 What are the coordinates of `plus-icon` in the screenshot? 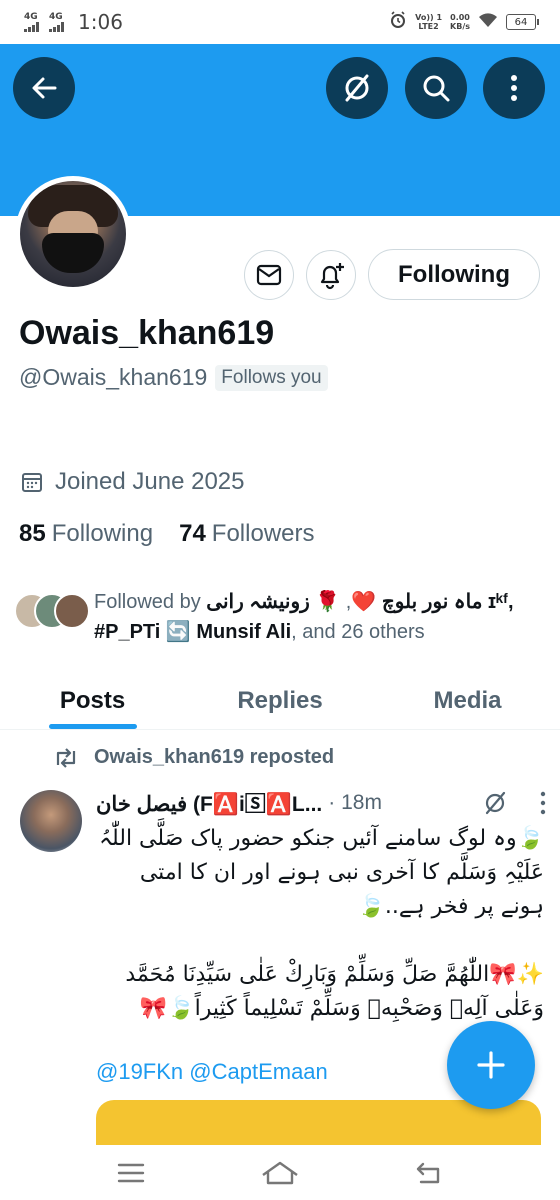 It's located at (491, 1065).